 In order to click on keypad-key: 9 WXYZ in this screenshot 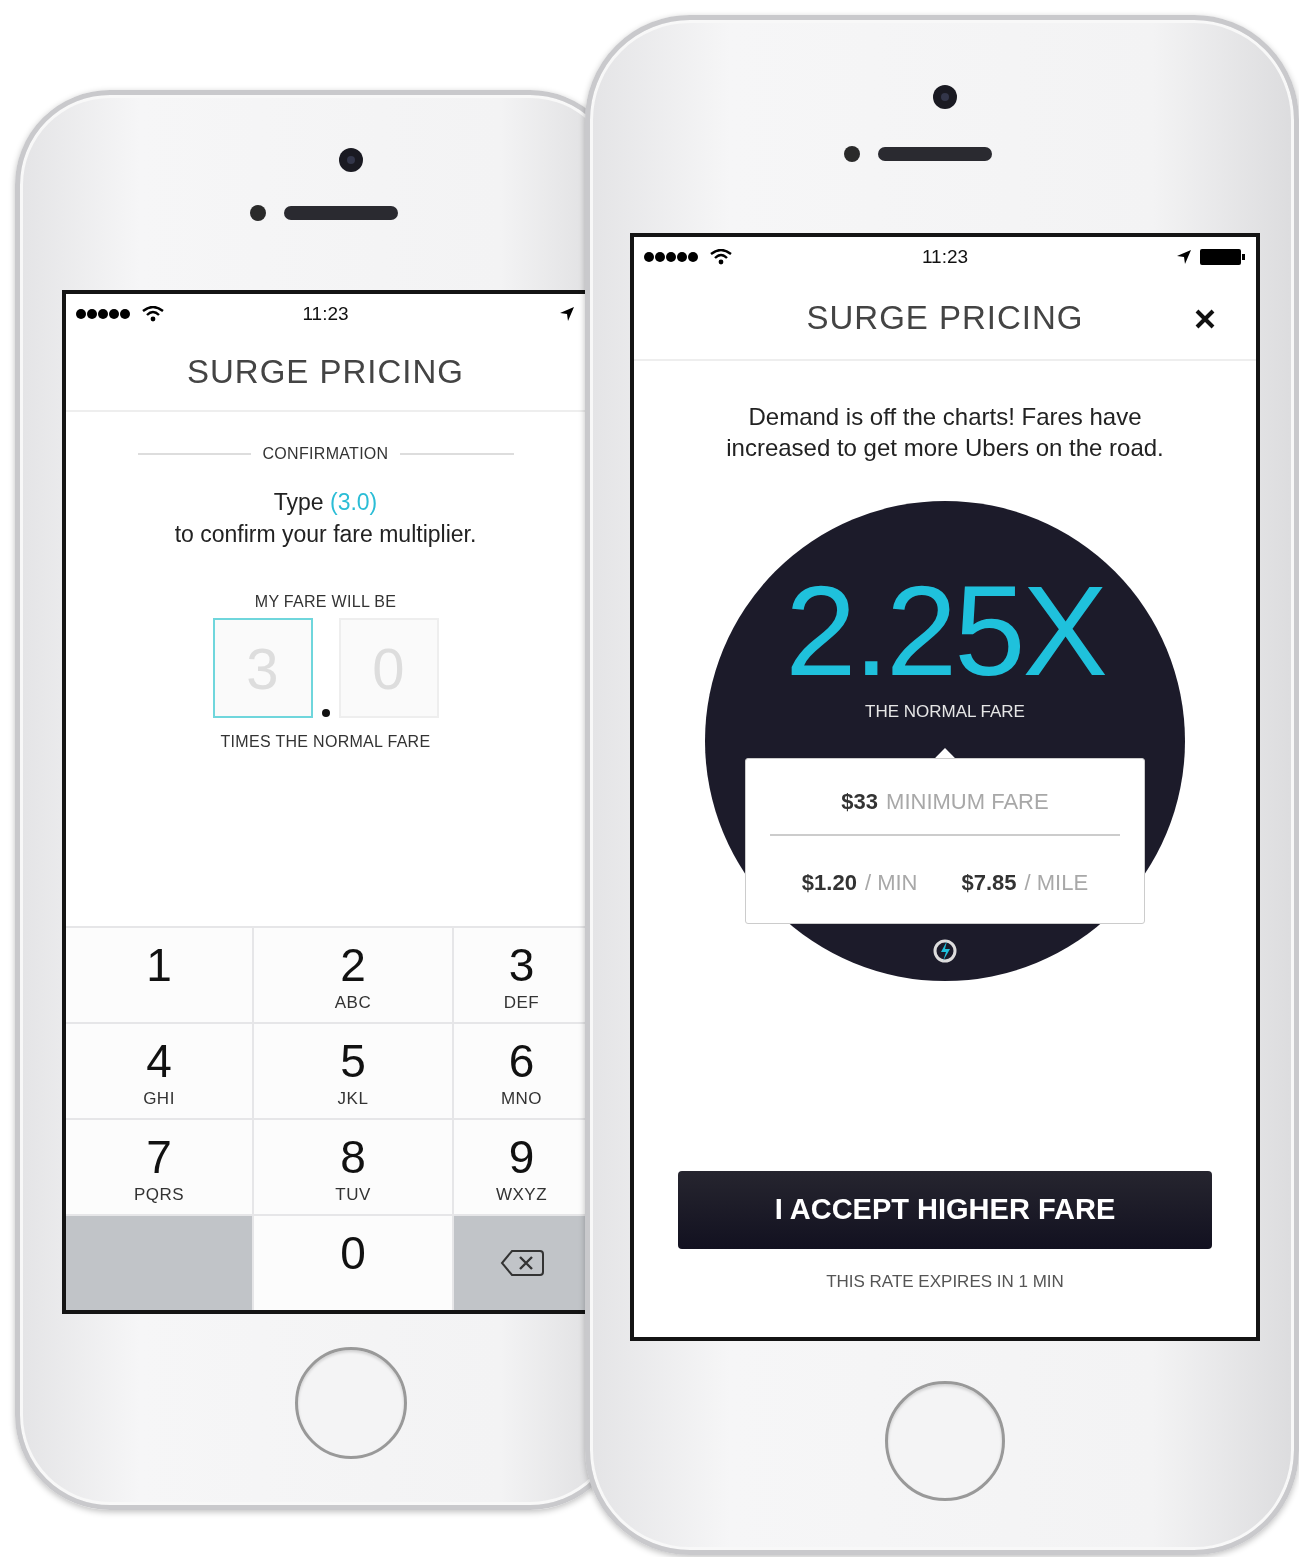, I will do `click(519, 1167)`.